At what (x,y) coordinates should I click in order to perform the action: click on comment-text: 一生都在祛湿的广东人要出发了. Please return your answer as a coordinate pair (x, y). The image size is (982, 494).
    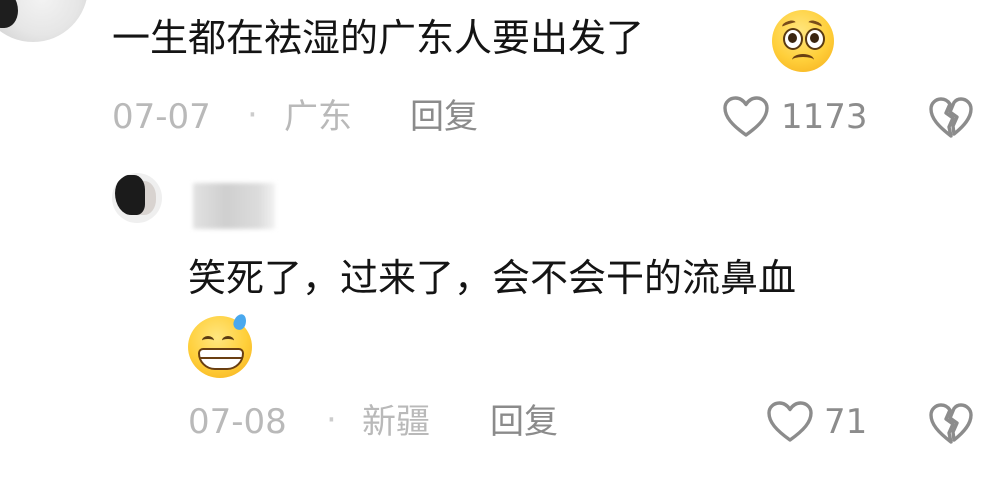
    Looking at the image, I should click on (378, 38).